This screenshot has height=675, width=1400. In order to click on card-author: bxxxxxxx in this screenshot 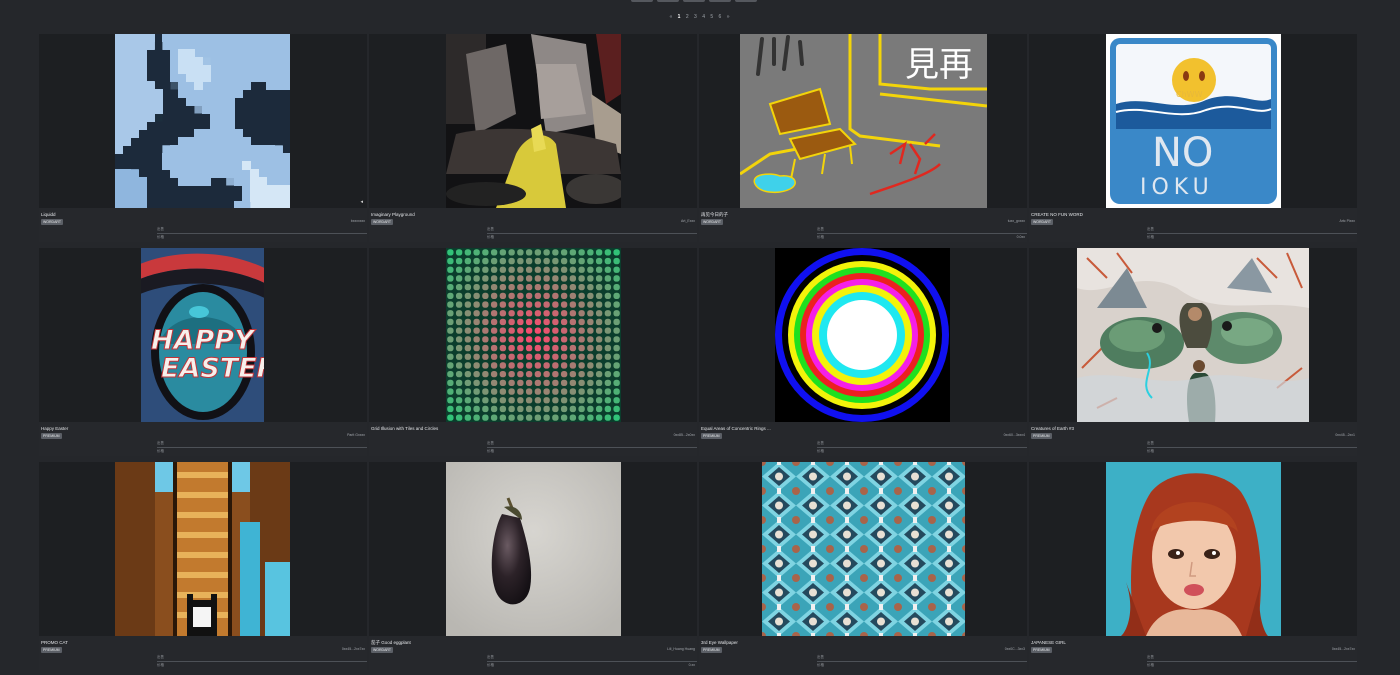, I will do `click(358, 221)`.